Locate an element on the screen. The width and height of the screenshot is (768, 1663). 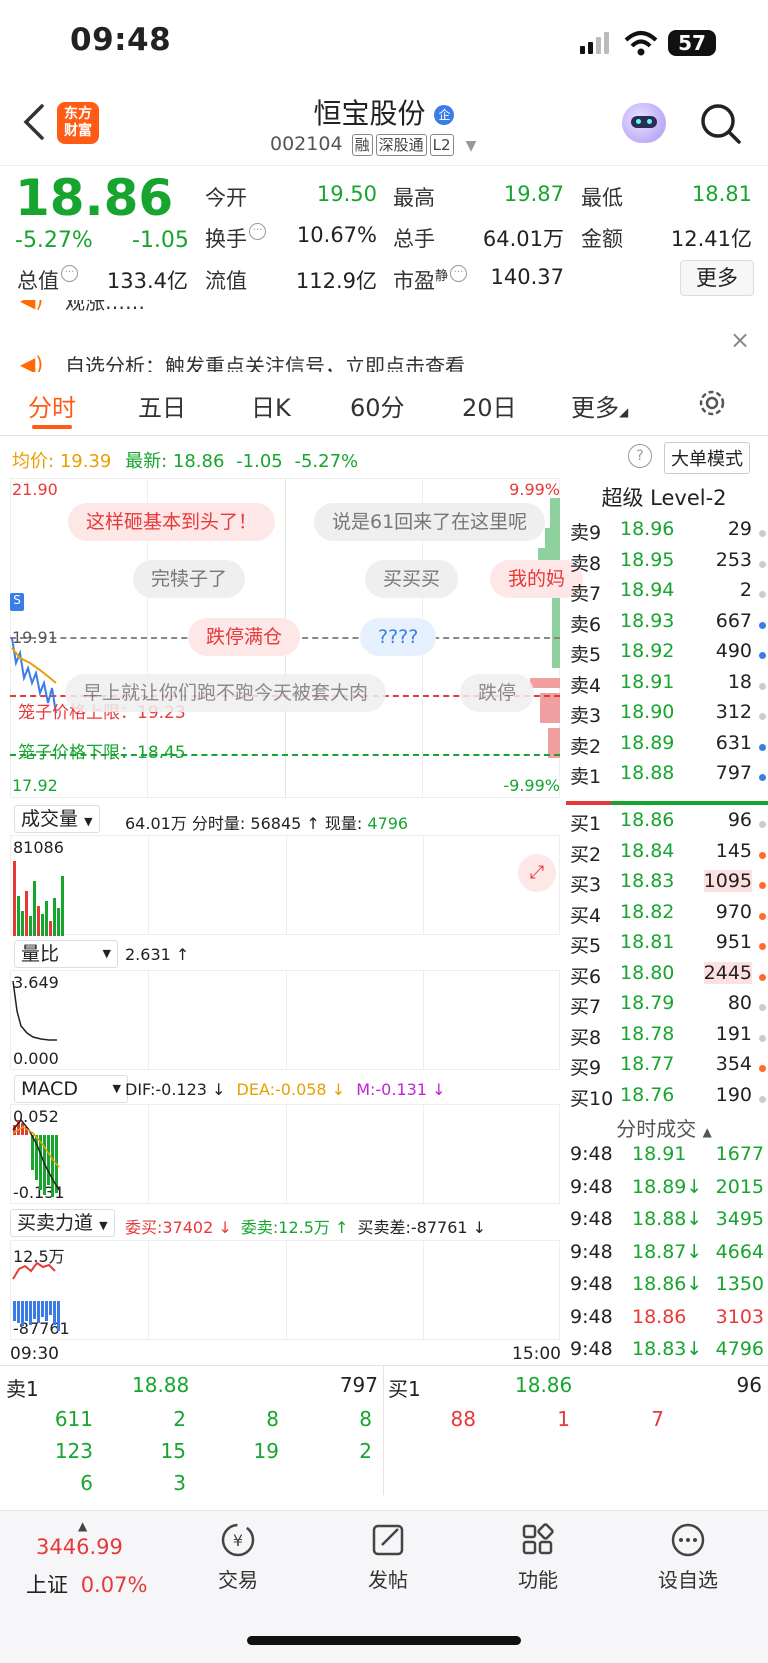
bid-volume: 354 is located at coordinates (733, 1064).